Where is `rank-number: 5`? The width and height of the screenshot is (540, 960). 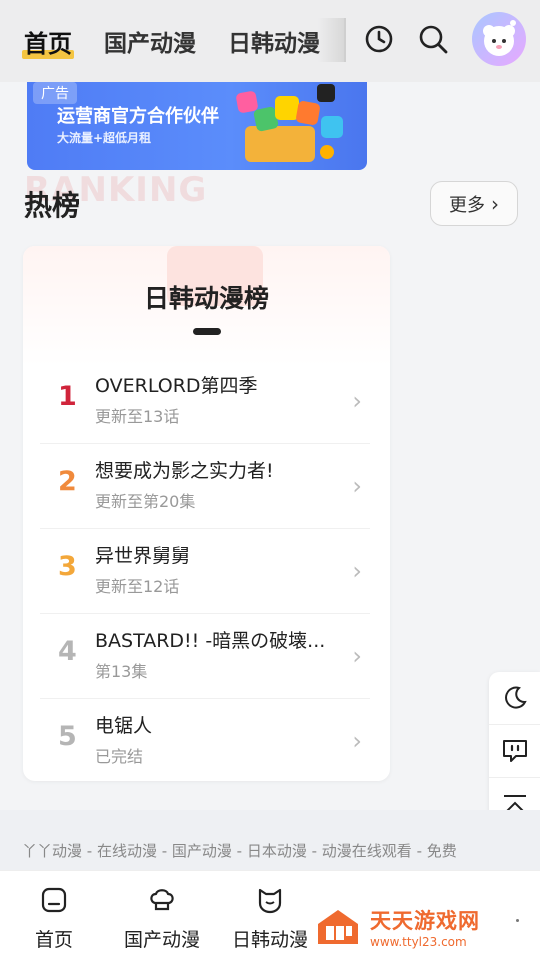 rank-number: 5 is located at coordinates (67, 736).